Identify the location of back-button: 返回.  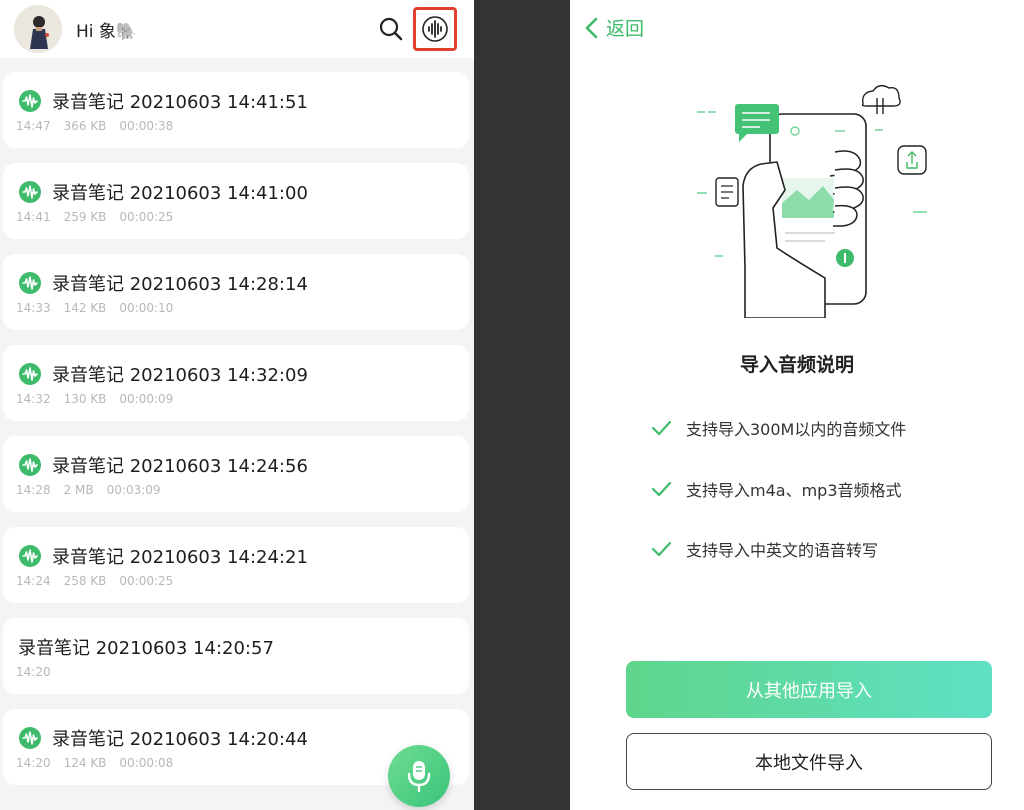
(614, 27).